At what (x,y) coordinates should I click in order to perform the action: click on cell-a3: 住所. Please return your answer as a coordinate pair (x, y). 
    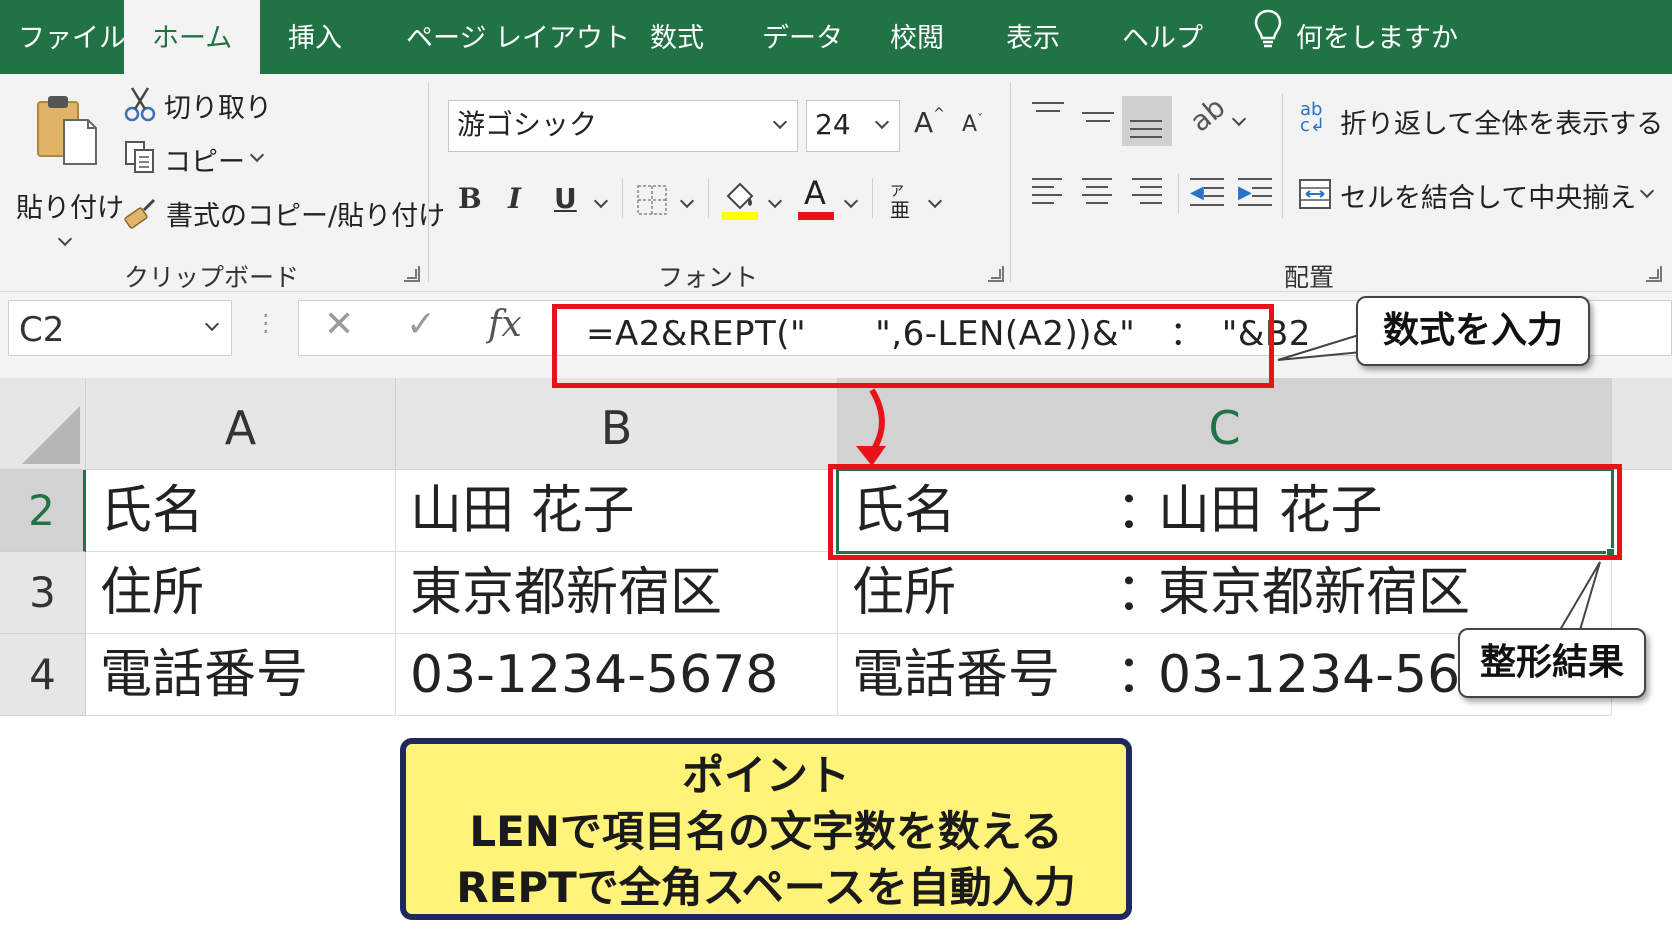
    Looking at the image, I should click on (241, 593).